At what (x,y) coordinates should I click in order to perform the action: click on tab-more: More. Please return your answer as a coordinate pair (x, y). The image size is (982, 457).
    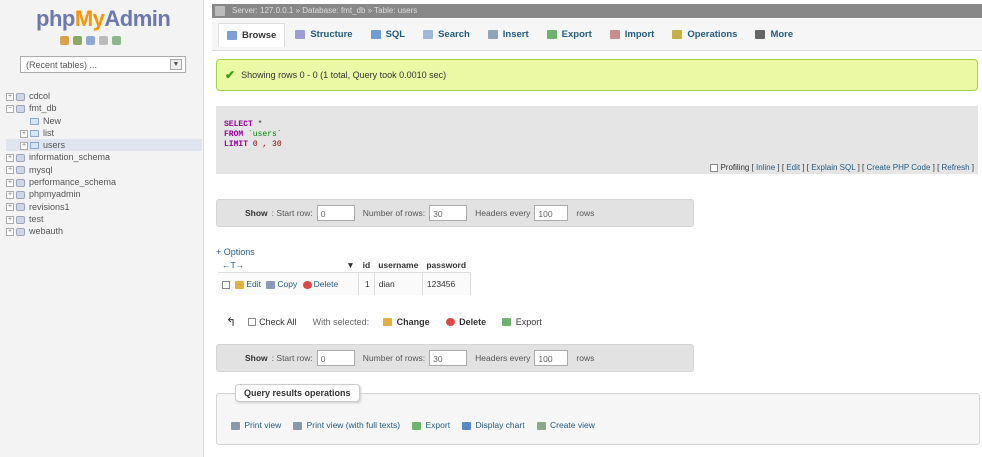
    Looking at the image, I should click on (774, 35).